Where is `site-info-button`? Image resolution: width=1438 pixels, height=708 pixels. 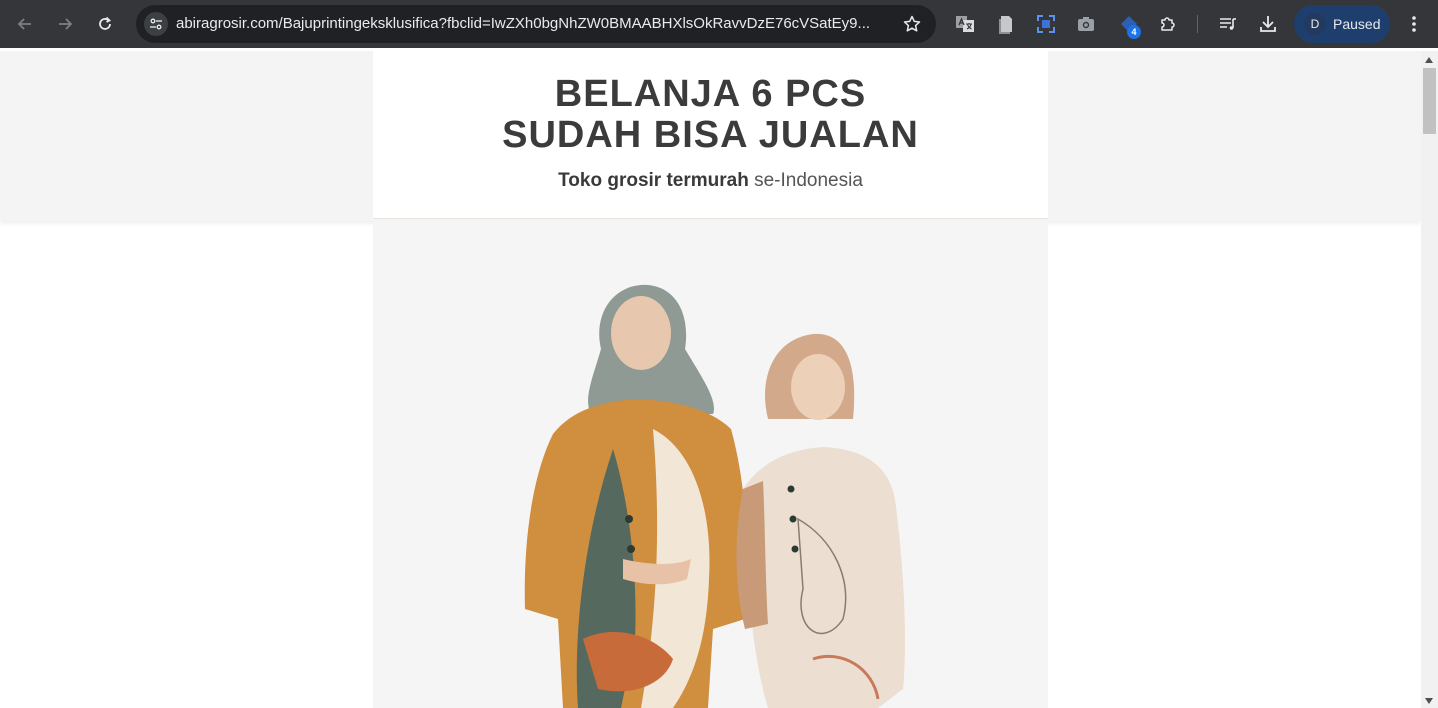
site-info-button is located at coordinates (156, 24).